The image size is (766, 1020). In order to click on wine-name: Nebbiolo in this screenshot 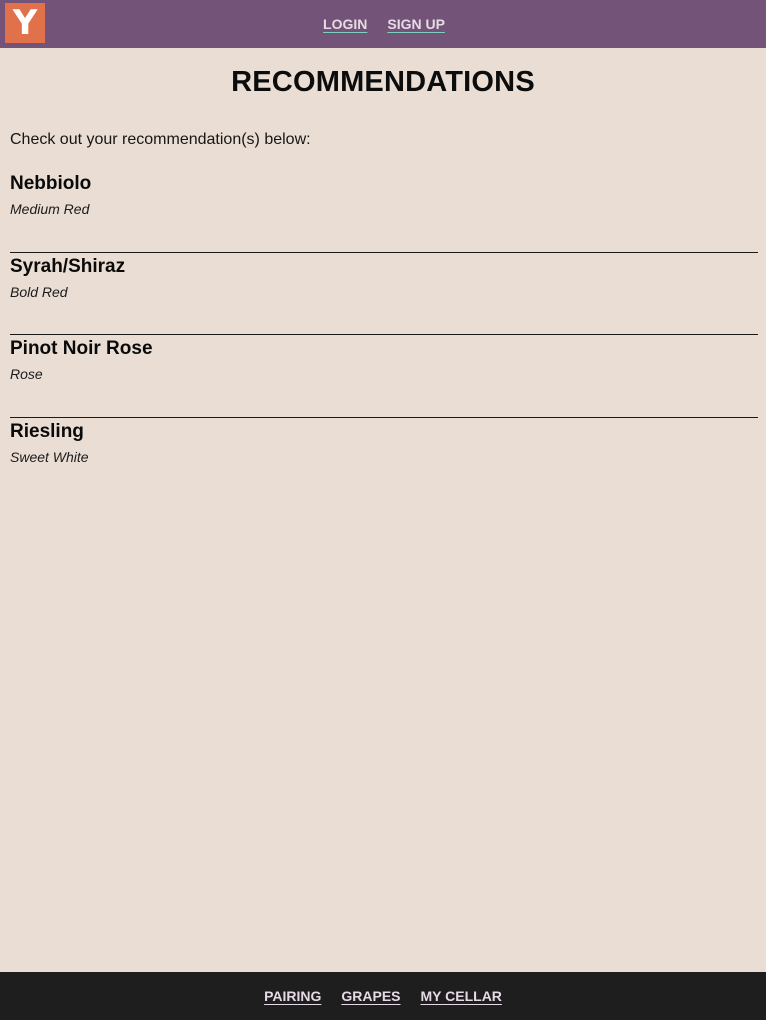, I will do `click(51, 183)`.